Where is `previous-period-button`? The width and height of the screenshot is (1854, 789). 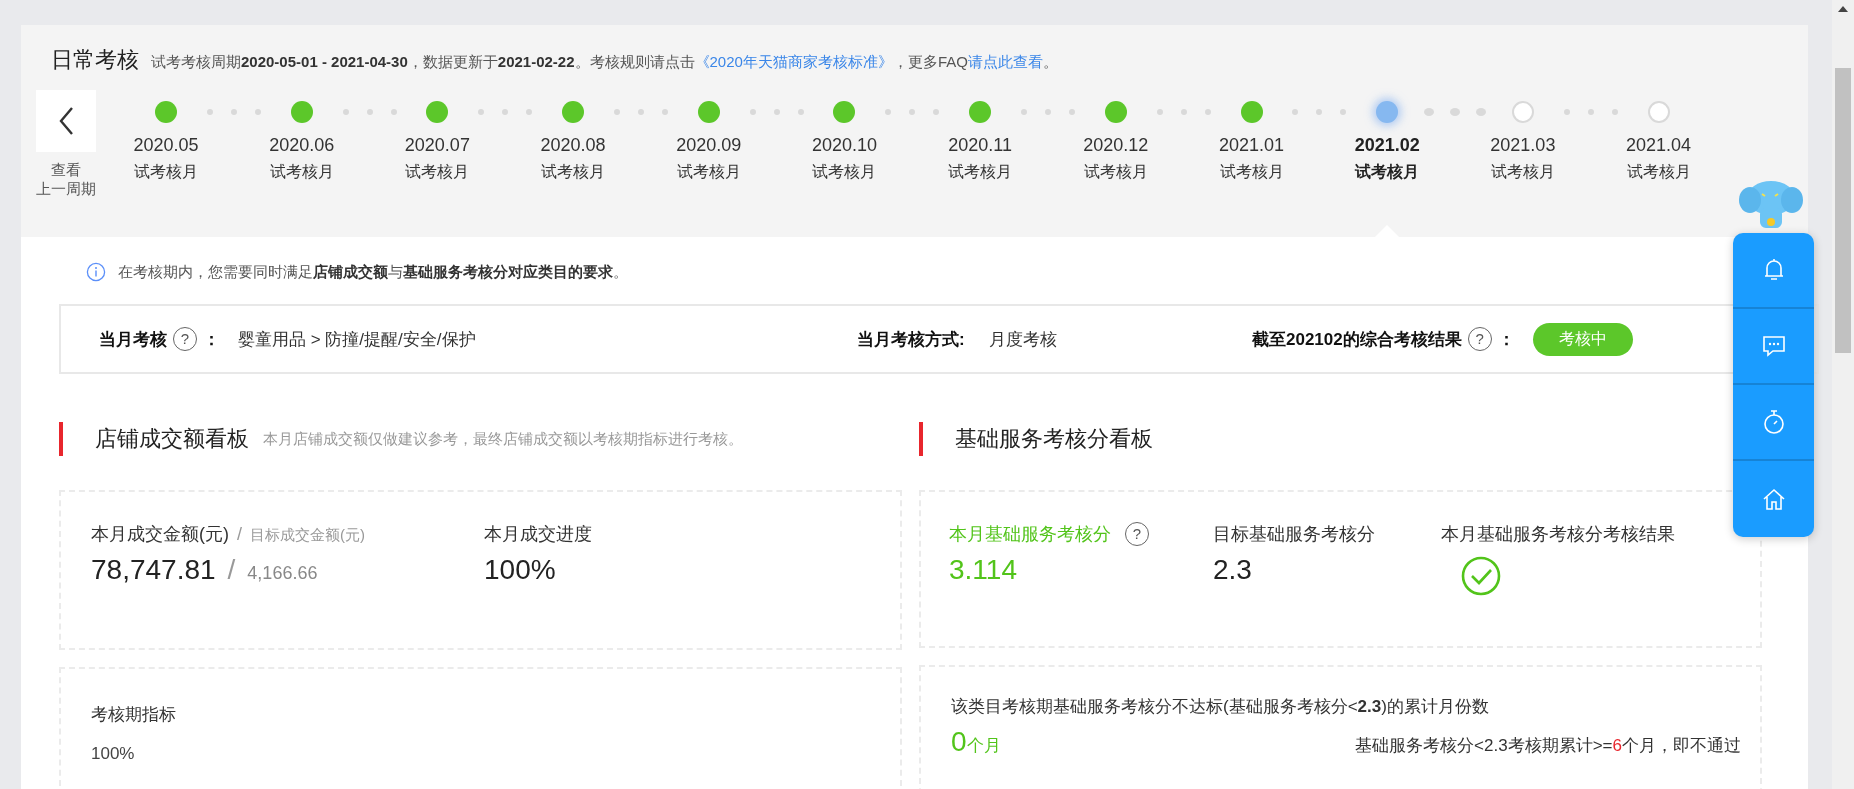
previous-period-button is located at coordinates (66, 121).